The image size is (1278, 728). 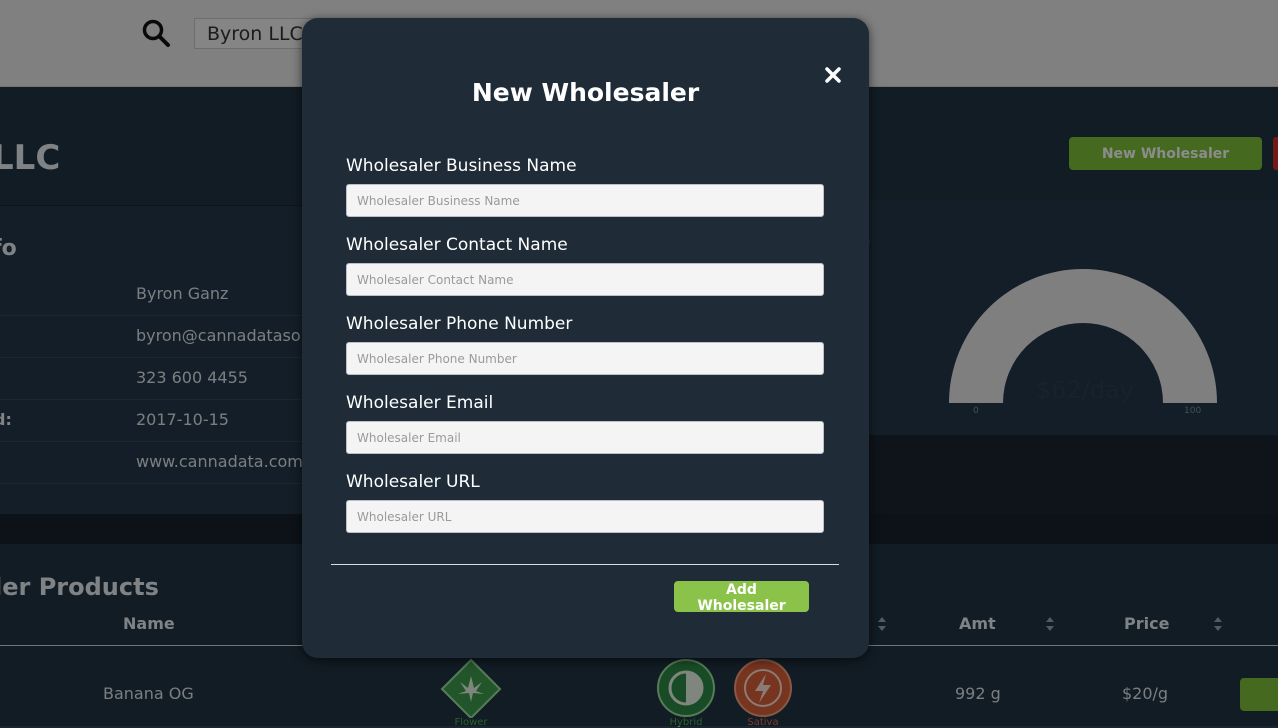 I want to click on url-input, so click(x=585, y=516).